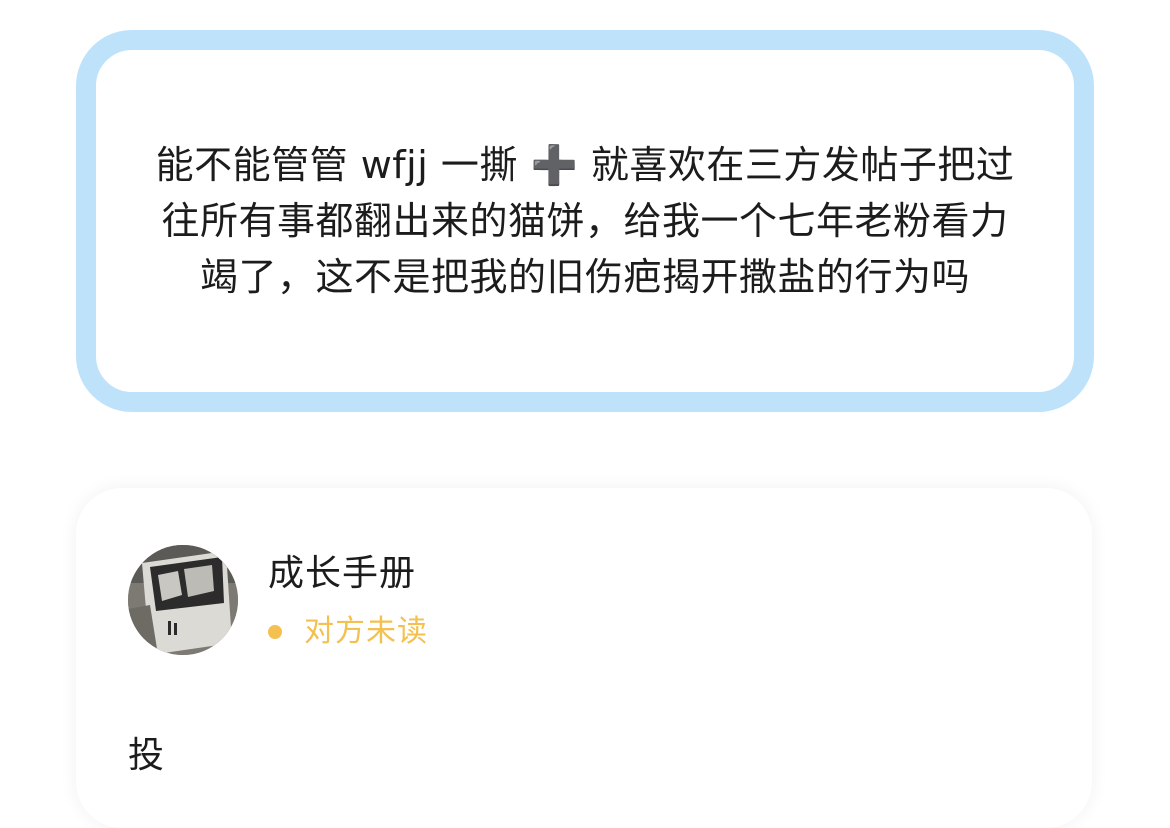 Image resolution: width=1170 pixels, height=828 pixels. What do you see at coordinates (342, 574) in the screenshot?
I see `sender-name: 成长手册` at bounding box center [342, 574].